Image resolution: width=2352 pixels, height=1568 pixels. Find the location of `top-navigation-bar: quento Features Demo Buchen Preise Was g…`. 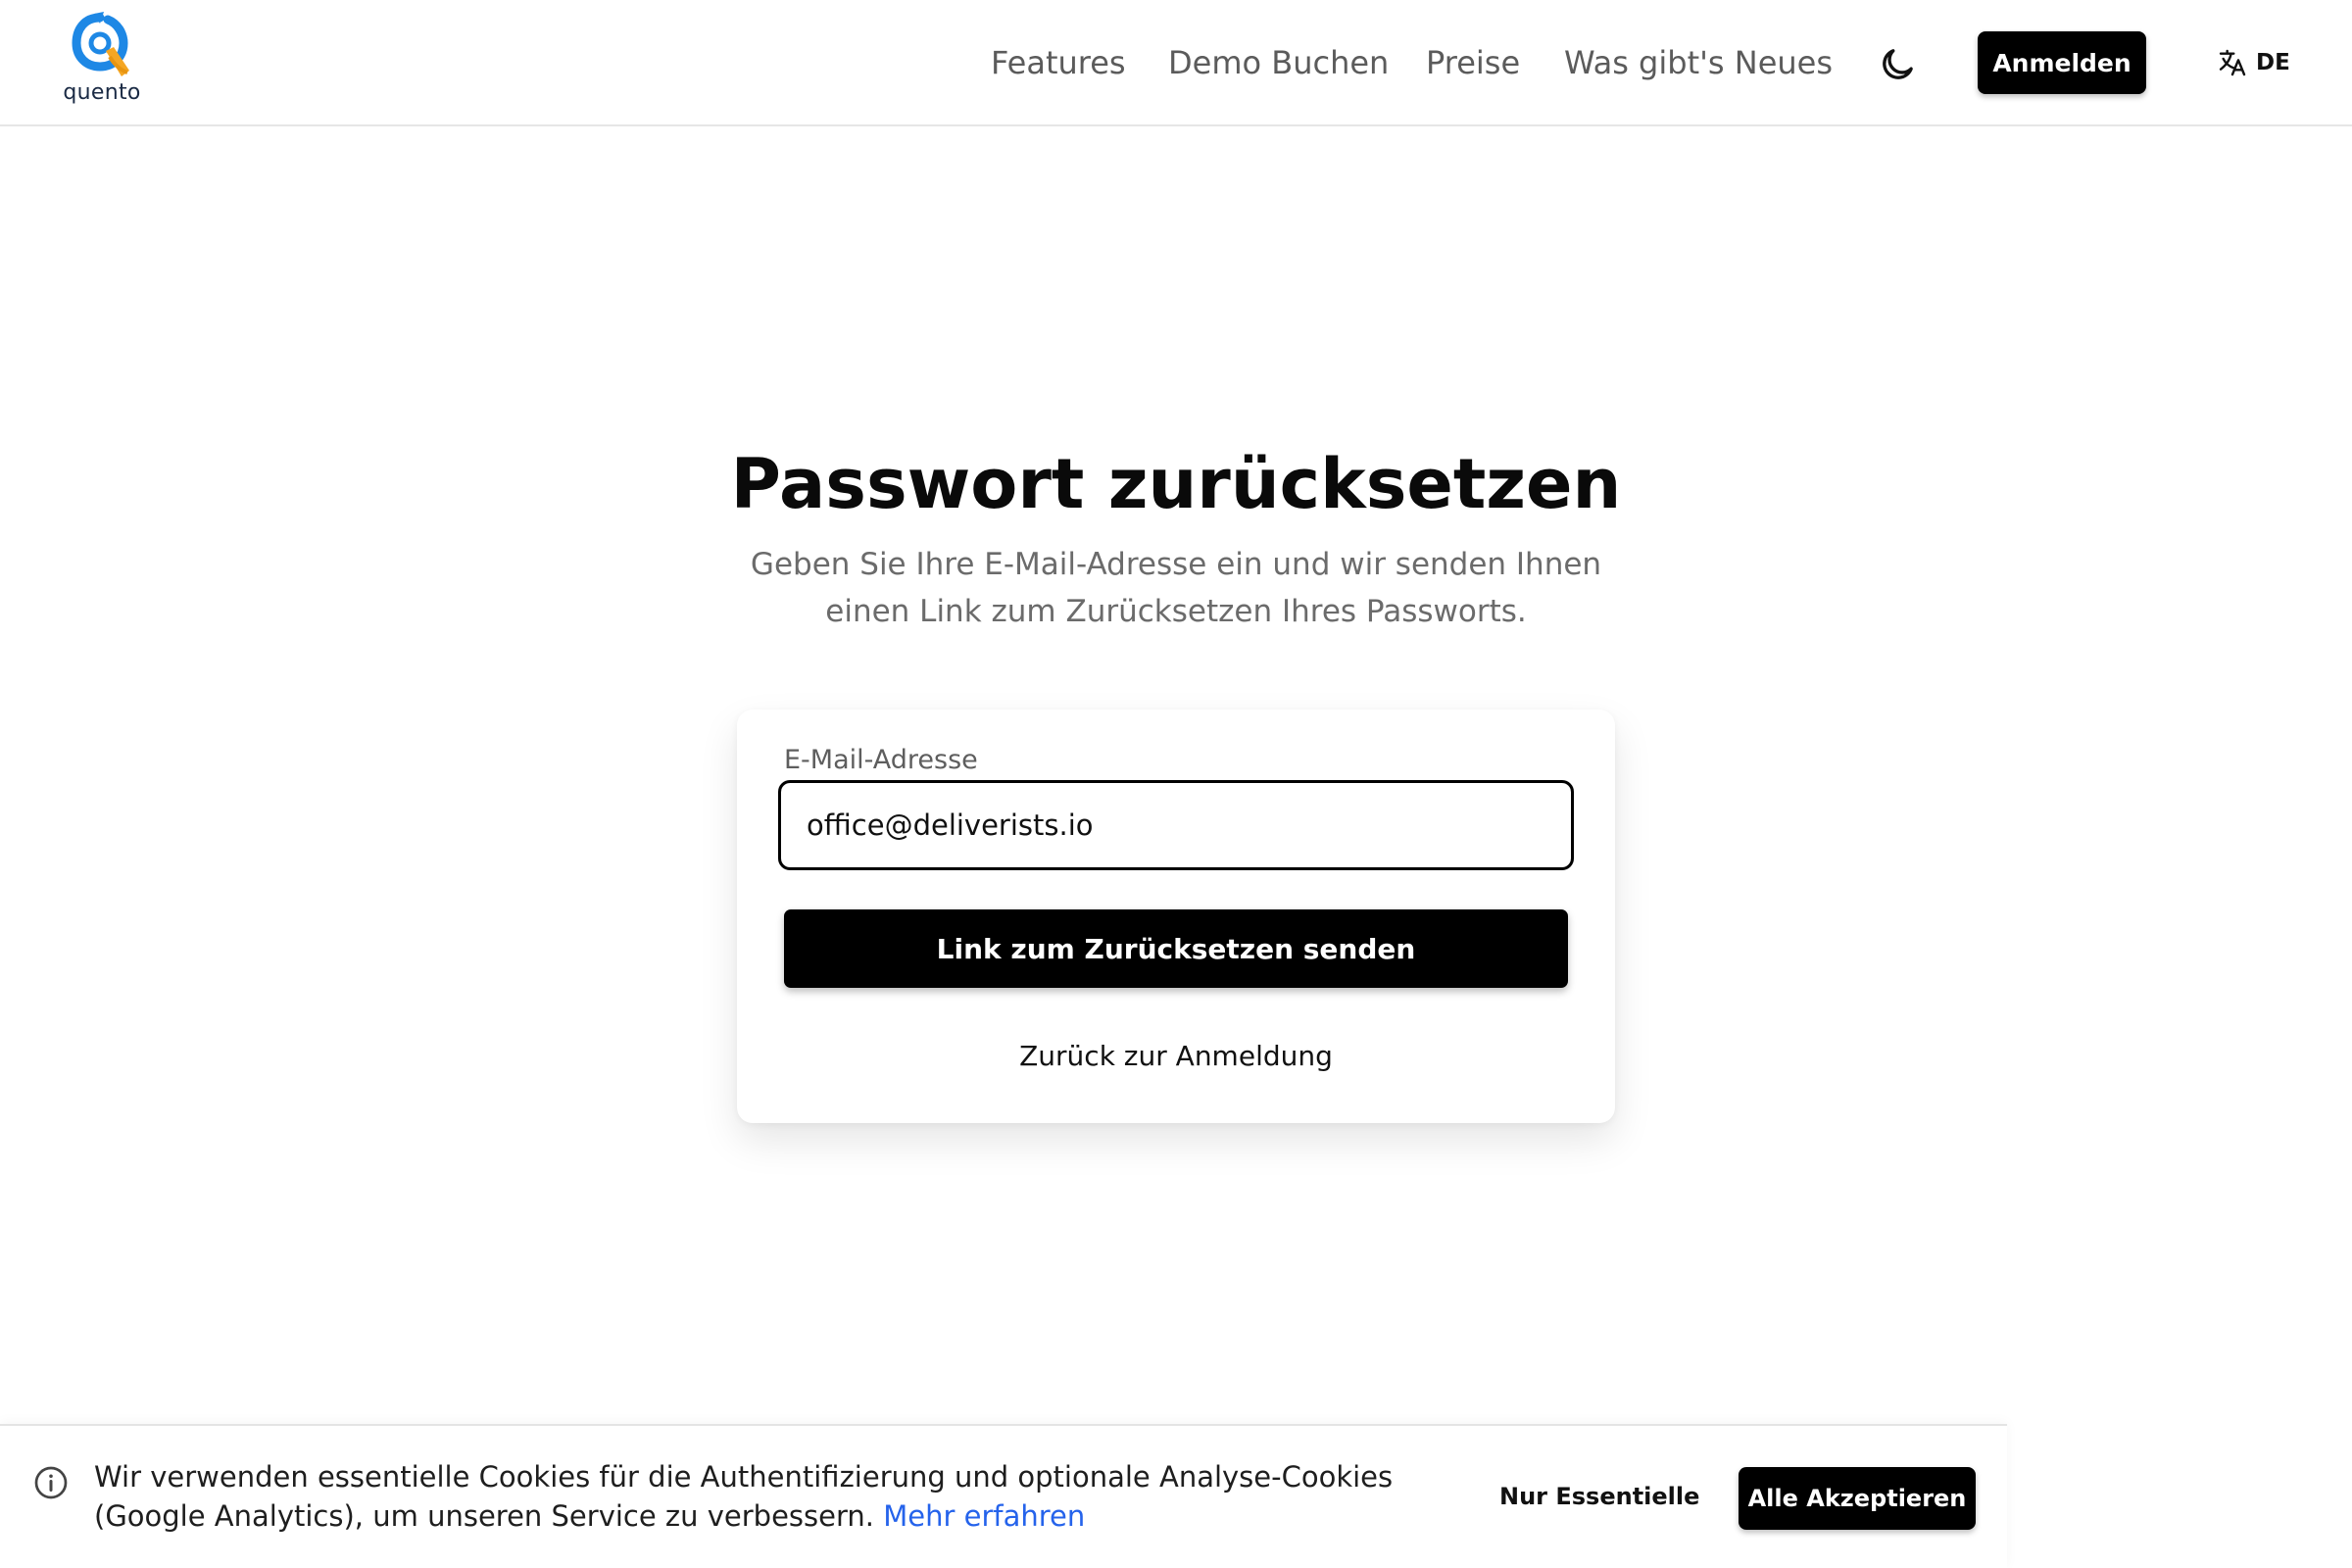

top-navigation-bar: quento Features Demo Buchen Preise Was g… is located at coordinates (1176, 63).